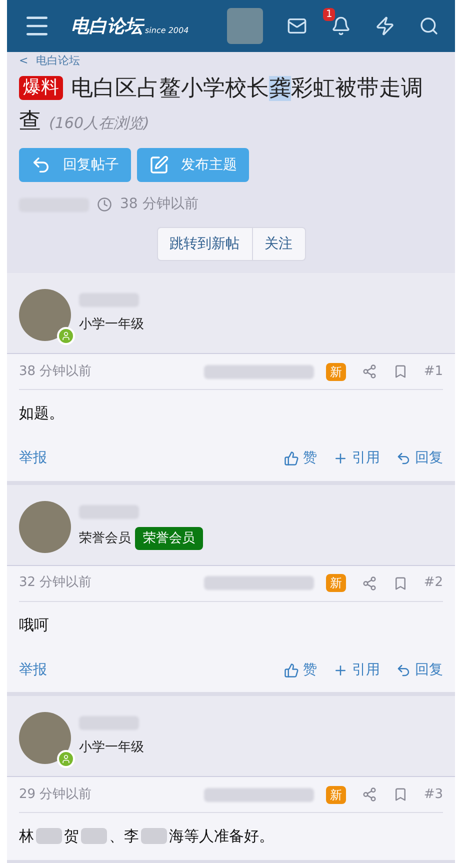 This screenshot has height=863, width=469. I want to click on thread-title: 爆料 电白区占鳌小学校长龚彩虹被带走调查 (160人在浏览), so click(221, 105).